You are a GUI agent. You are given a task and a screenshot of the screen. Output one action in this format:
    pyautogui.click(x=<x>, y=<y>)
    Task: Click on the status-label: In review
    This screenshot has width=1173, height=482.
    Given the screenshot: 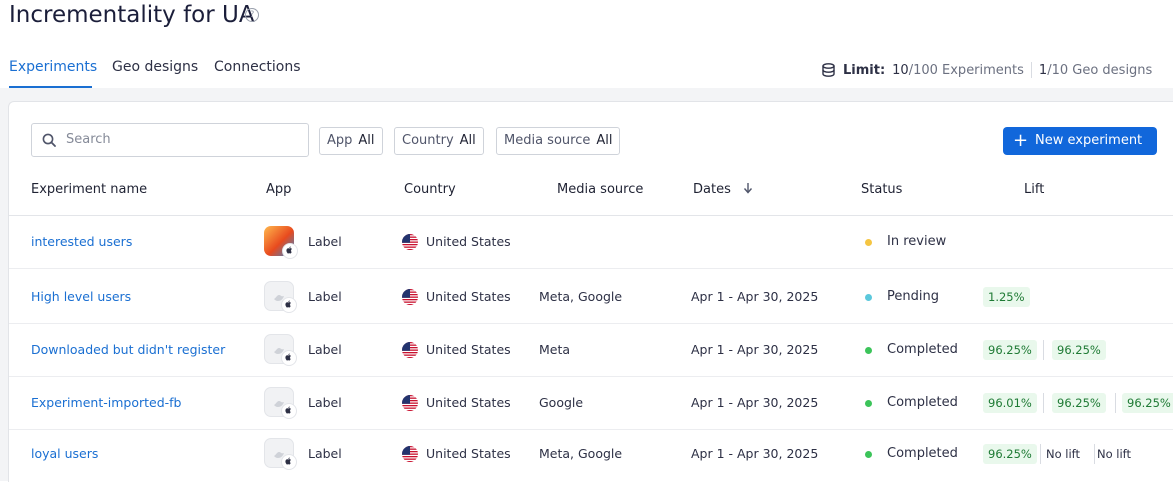 What is the action you would take?
    pyautogui.click(x=917, y=241)
    